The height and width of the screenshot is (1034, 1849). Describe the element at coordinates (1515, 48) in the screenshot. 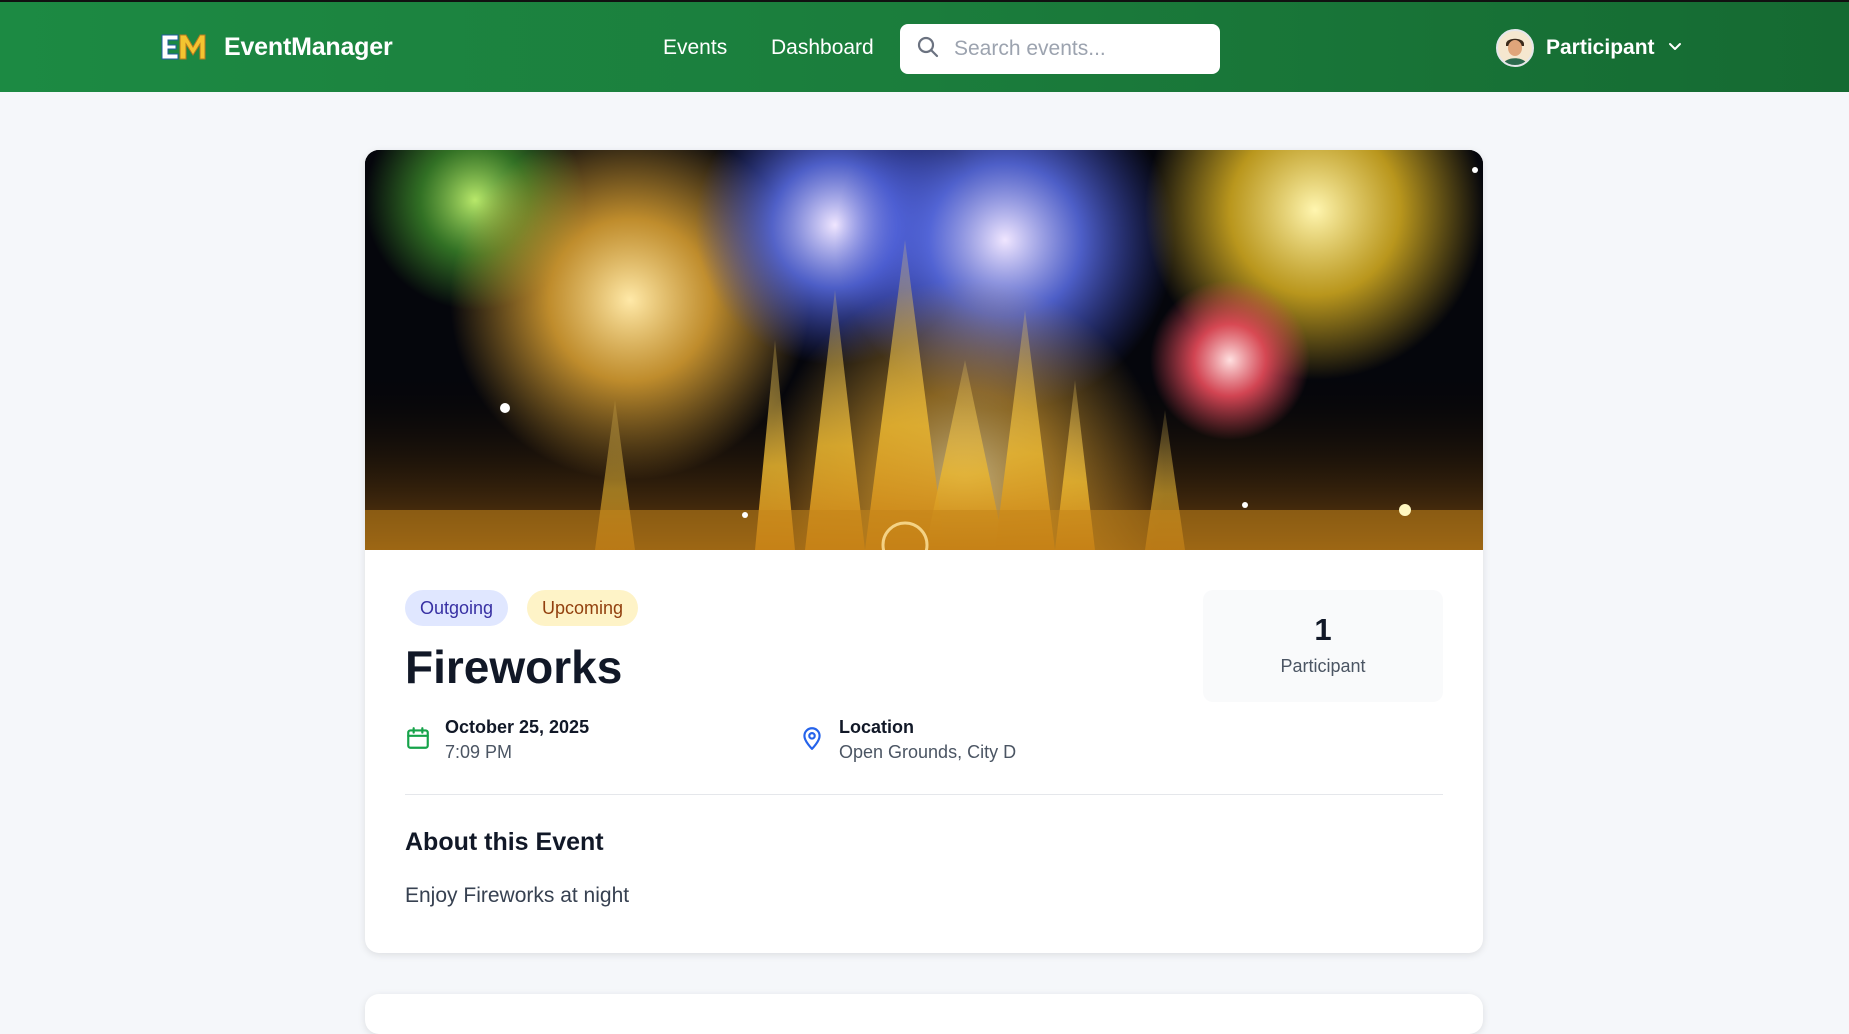

I see `avatar` at that location.